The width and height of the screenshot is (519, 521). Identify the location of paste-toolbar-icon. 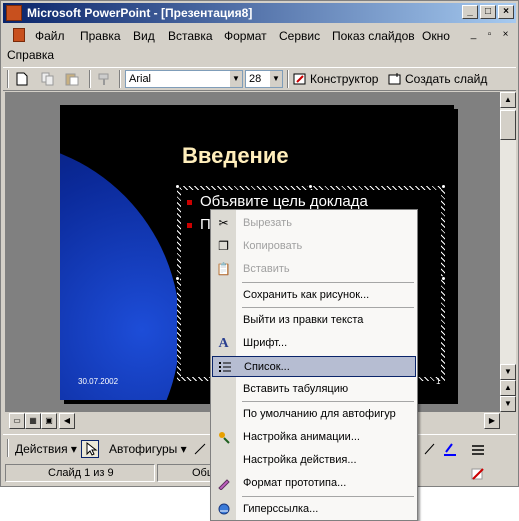
(72, 79).